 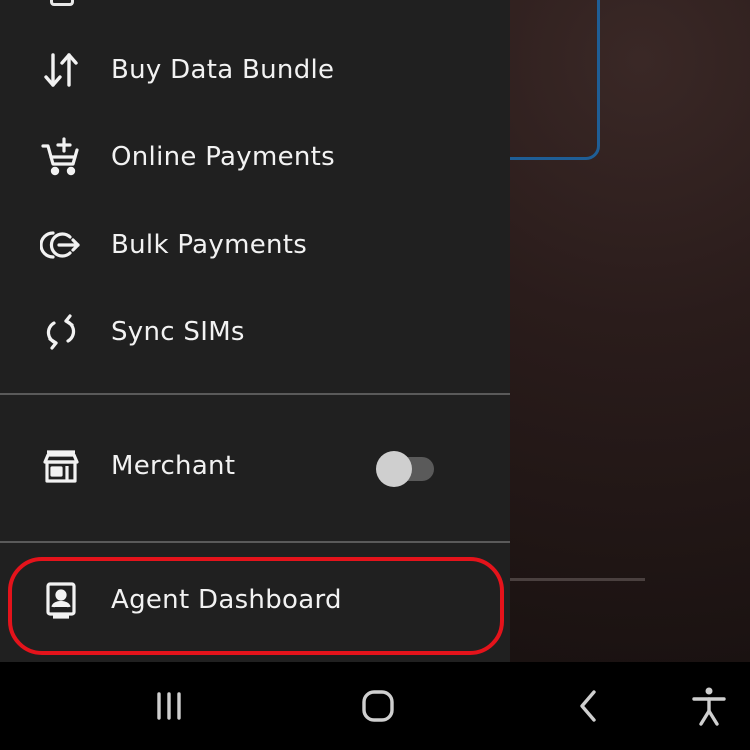 I want to click on toggle-thumb, so click(x=394, y=469).